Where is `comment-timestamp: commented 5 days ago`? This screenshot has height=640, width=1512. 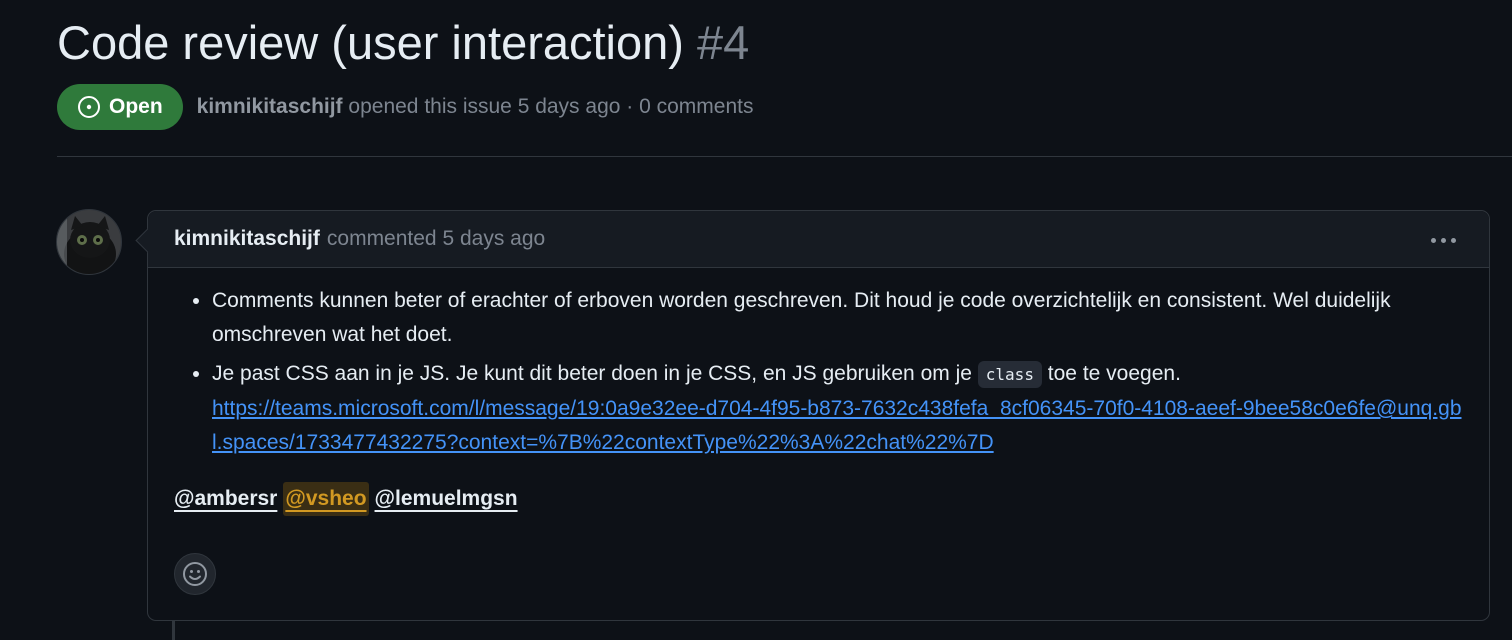 comment-timestamp: commented 5 days ago is located at coordinates (436, 239).